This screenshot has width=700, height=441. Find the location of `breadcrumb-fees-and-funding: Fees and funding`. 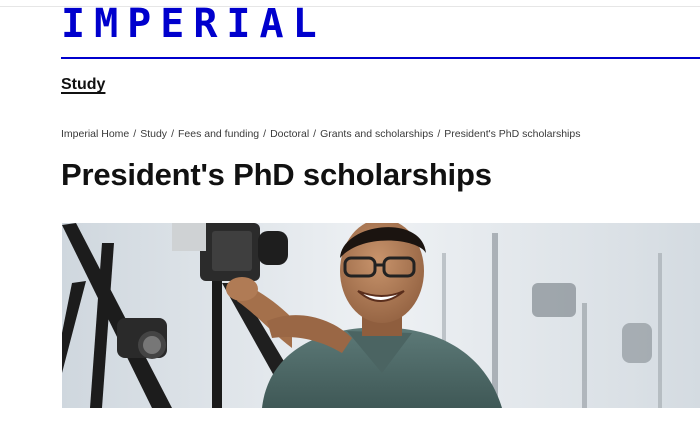

breadcrumb-fees-and-funding: Fees and funding is located at coordinates (218, 134).